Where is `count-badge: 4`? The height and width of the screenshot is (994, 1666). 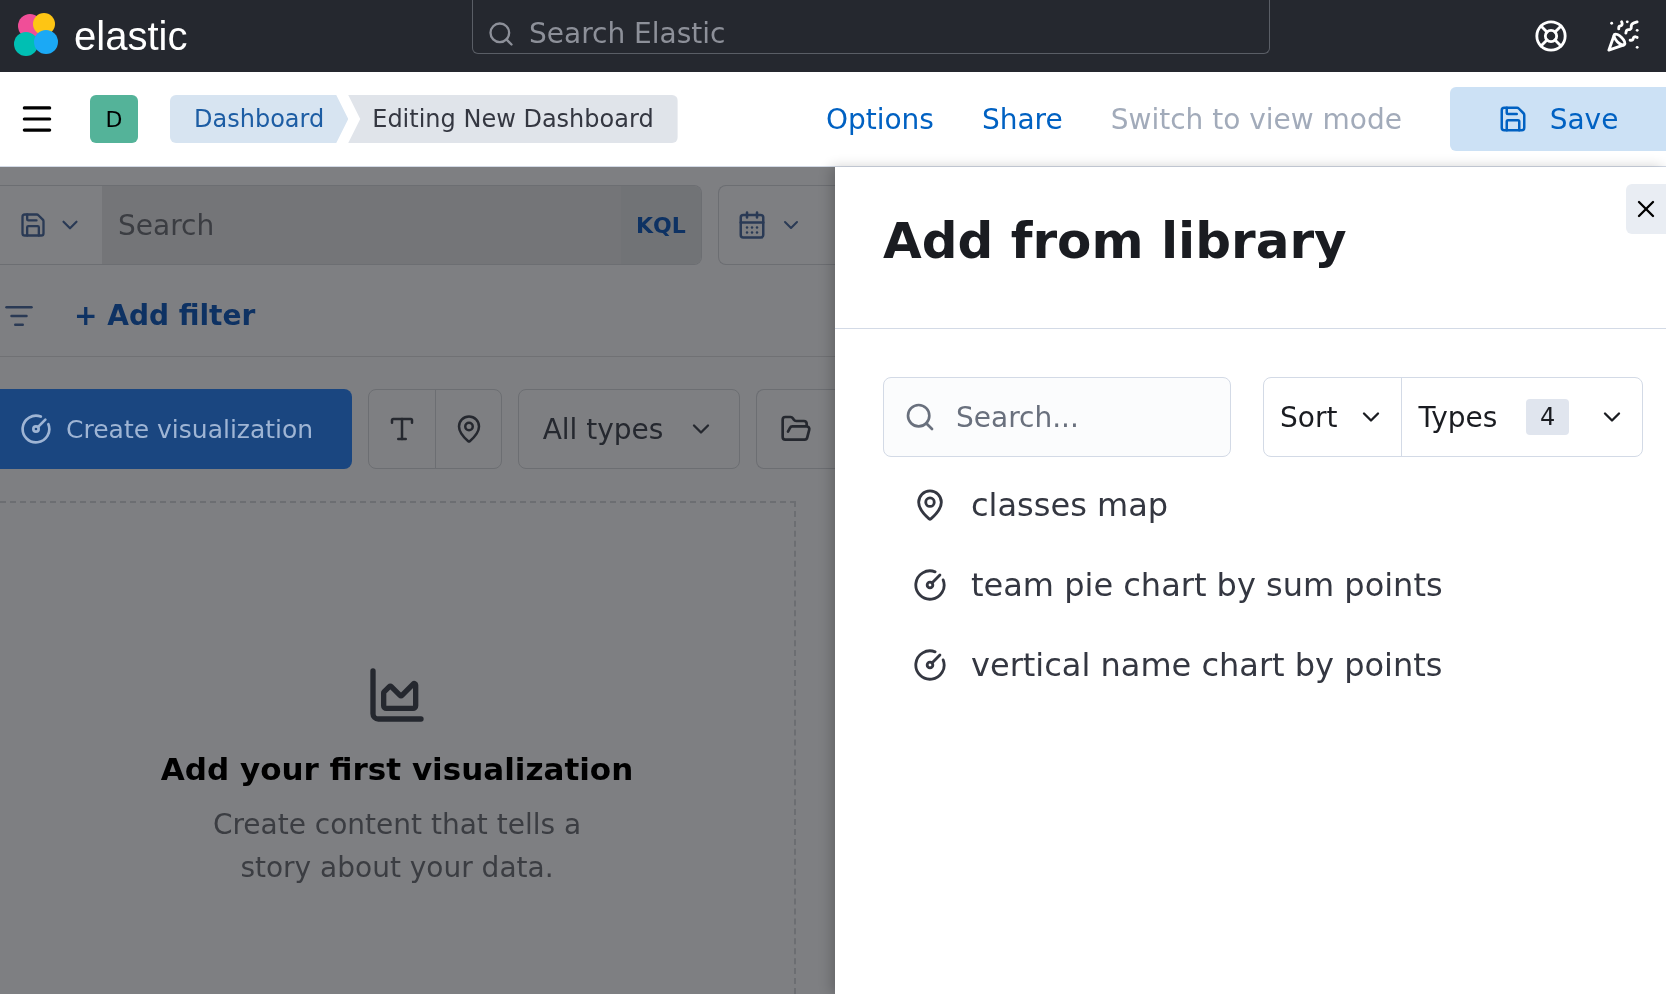
count-badge: 4 is located at coordinates (1548, 417).